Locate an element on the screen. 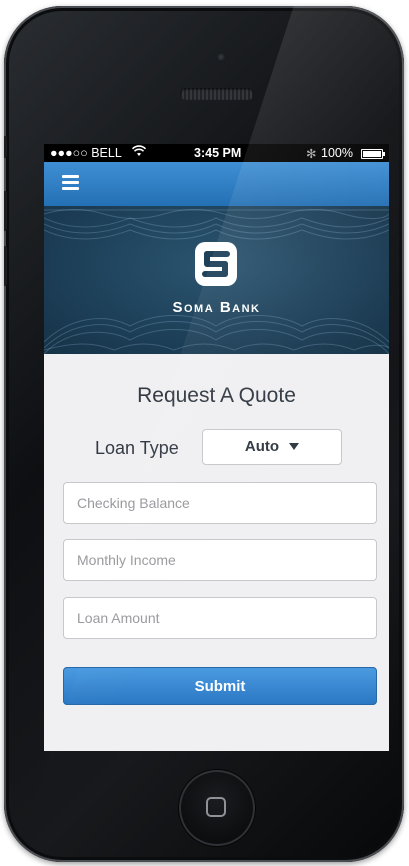  bluetooth-icon: ✻ is located at coordinates (311, 154).